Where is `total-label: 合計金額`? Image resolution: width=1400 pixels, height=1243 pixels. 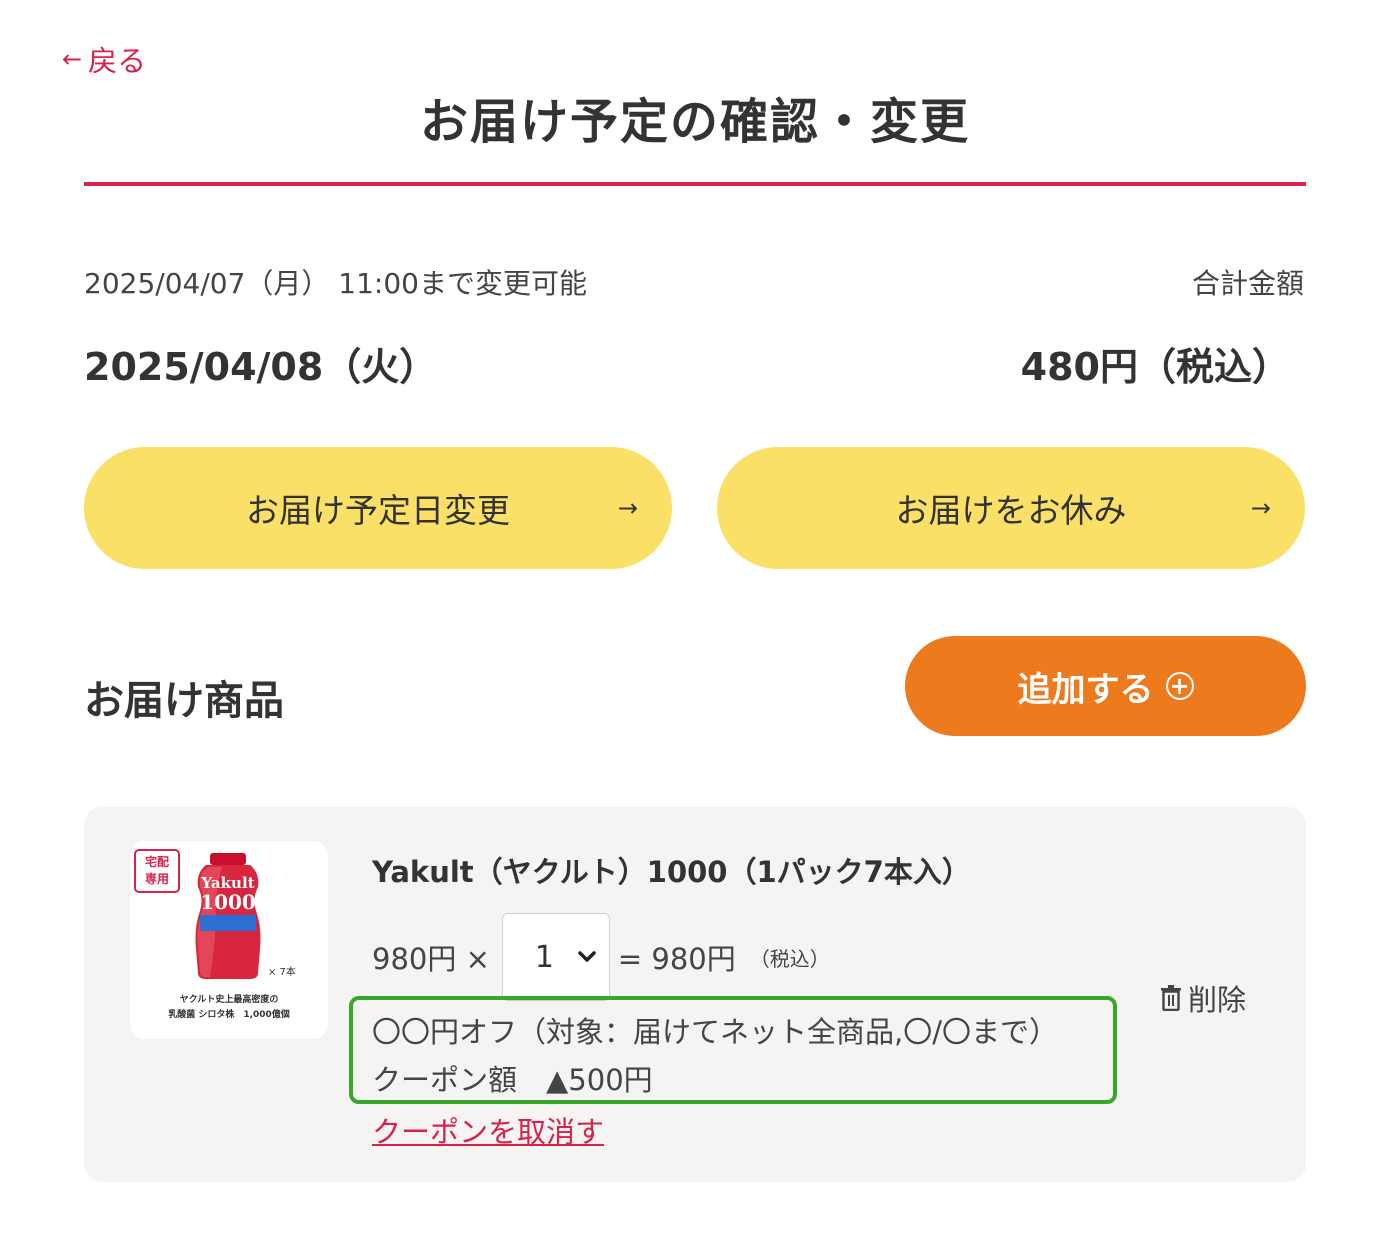 total-label: 合計金額 is located at coordinates (1247, 283).